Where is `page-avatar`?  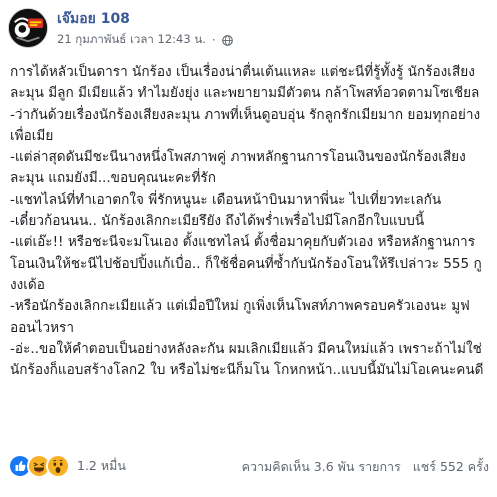
page-avatar is located at coordinates (28, 28).